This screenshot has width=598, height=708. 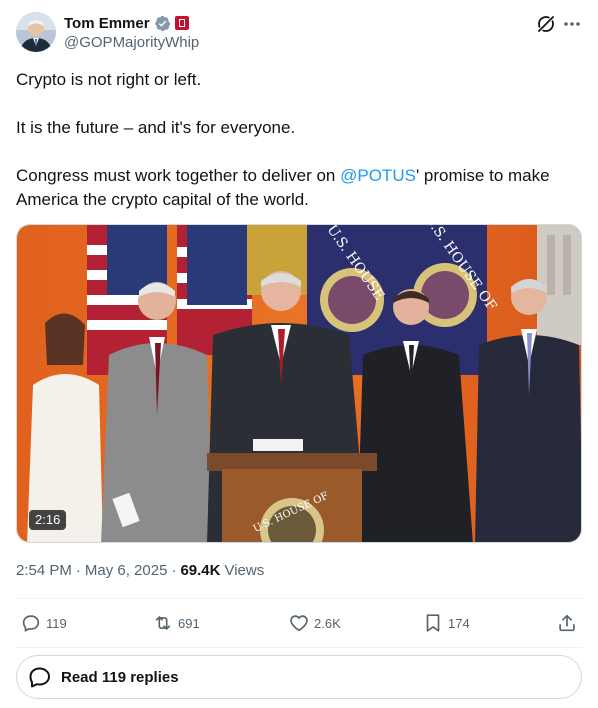 I want to click on read-replies-button: Read 119 replies, so click(x=299, y=677).